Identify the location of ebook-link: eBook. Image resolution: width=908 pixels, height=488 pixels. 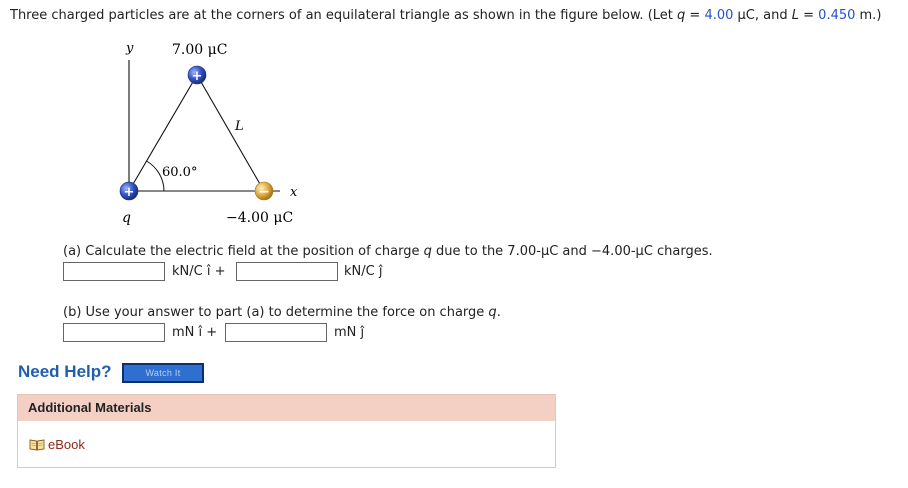
(57, 444).